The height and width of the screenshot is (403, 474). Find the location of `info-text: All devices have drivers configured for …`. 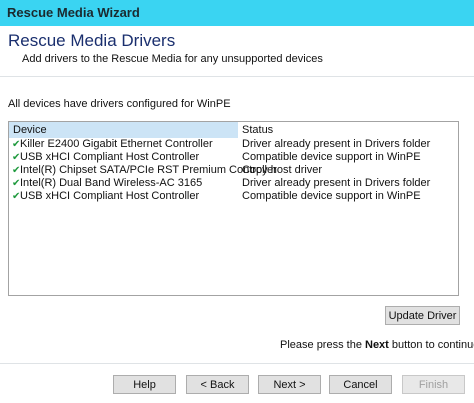

info-text: All devices have drivers configured for … is located at coordinates (119, 104).